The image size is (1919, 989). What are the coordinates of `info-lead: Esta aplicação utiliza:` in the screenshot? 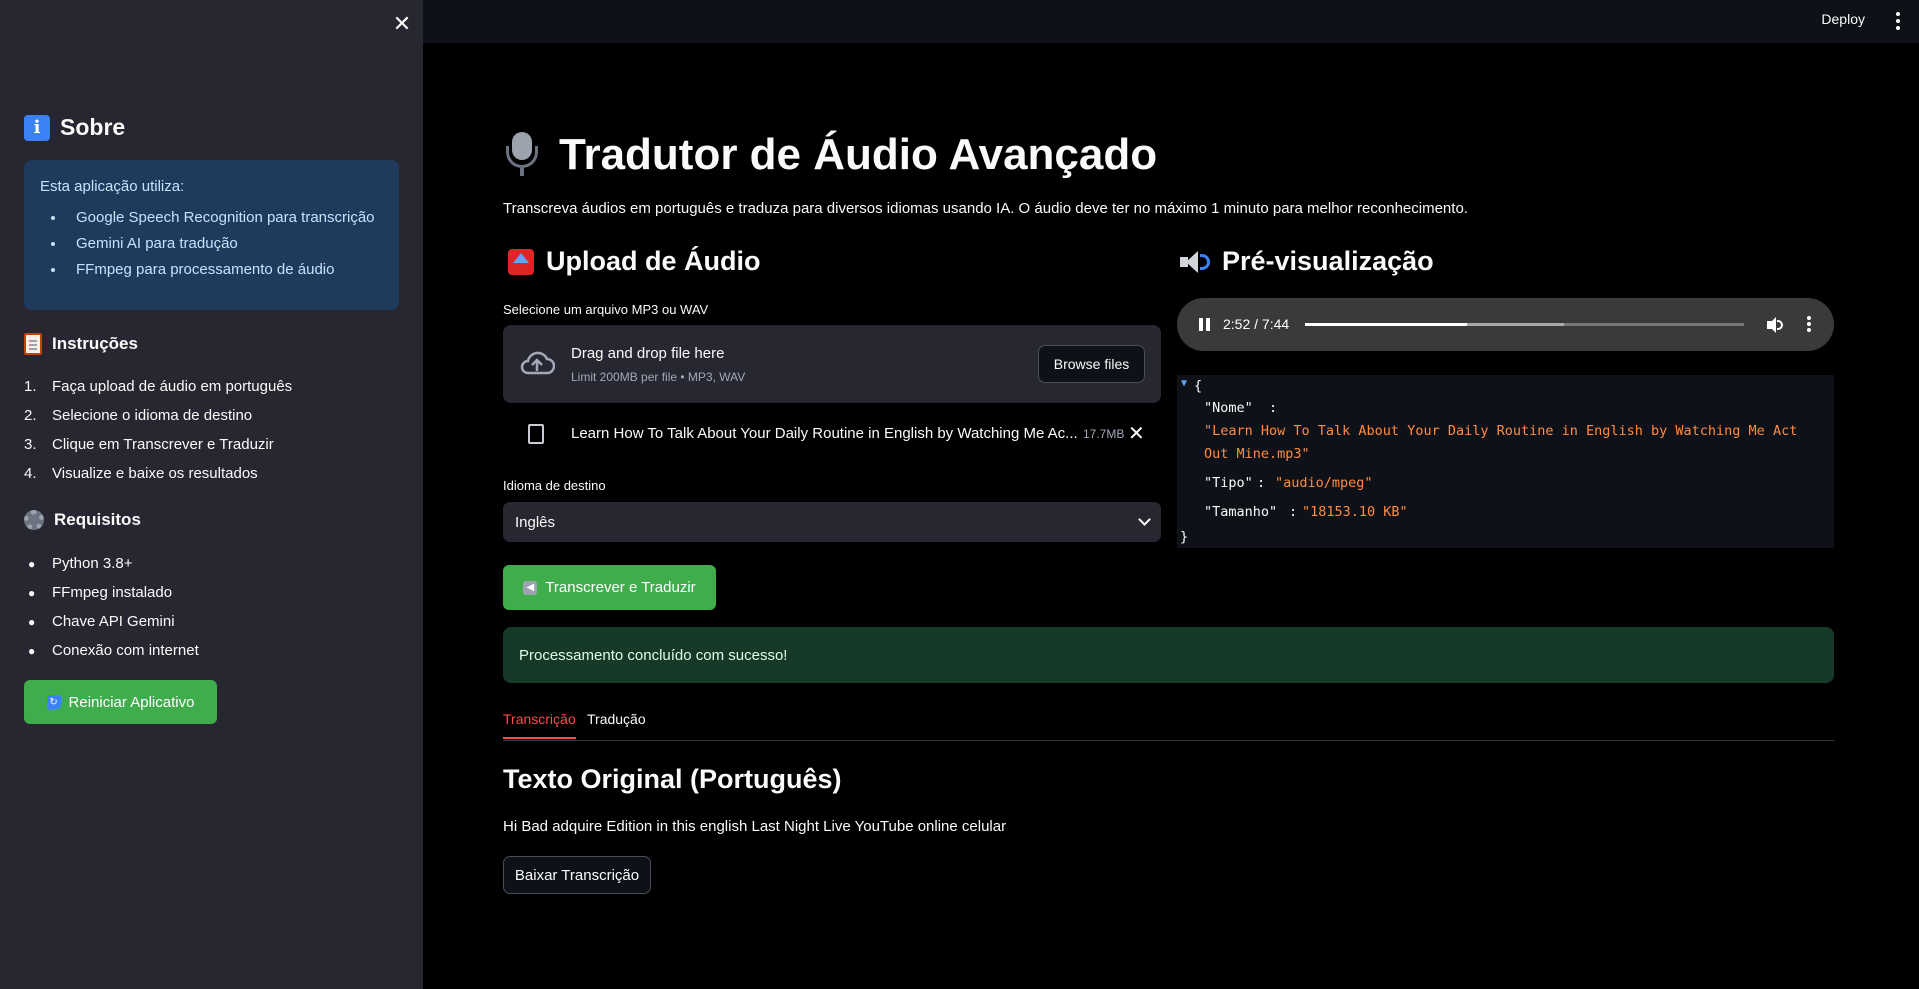 It's located at (112, 186).